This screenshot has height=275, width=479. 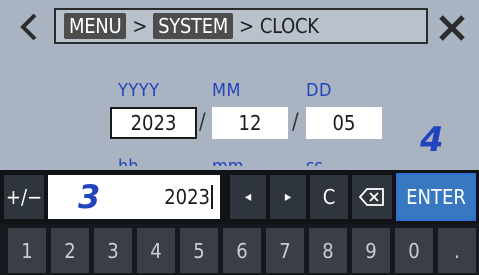 I want to click on breadcrumb-system: SYSTEM, so click(x=193, y=26).